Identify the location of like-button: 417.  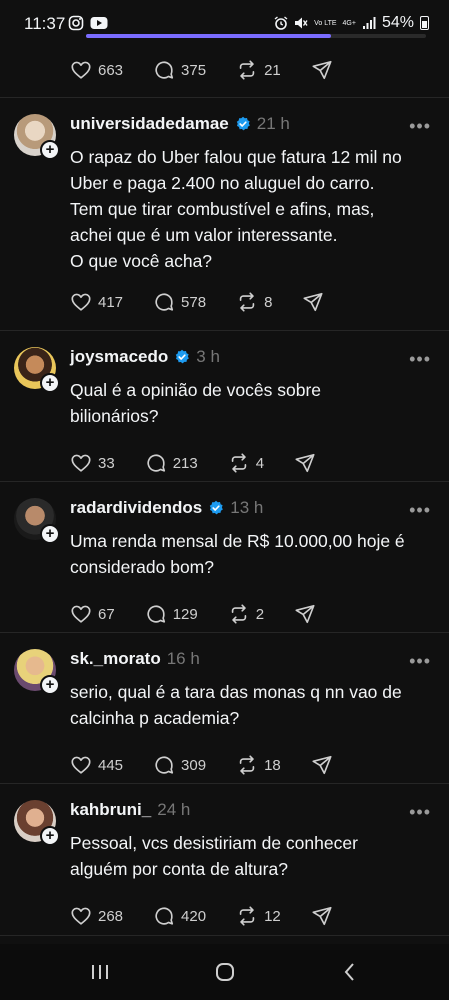
(96, 302).